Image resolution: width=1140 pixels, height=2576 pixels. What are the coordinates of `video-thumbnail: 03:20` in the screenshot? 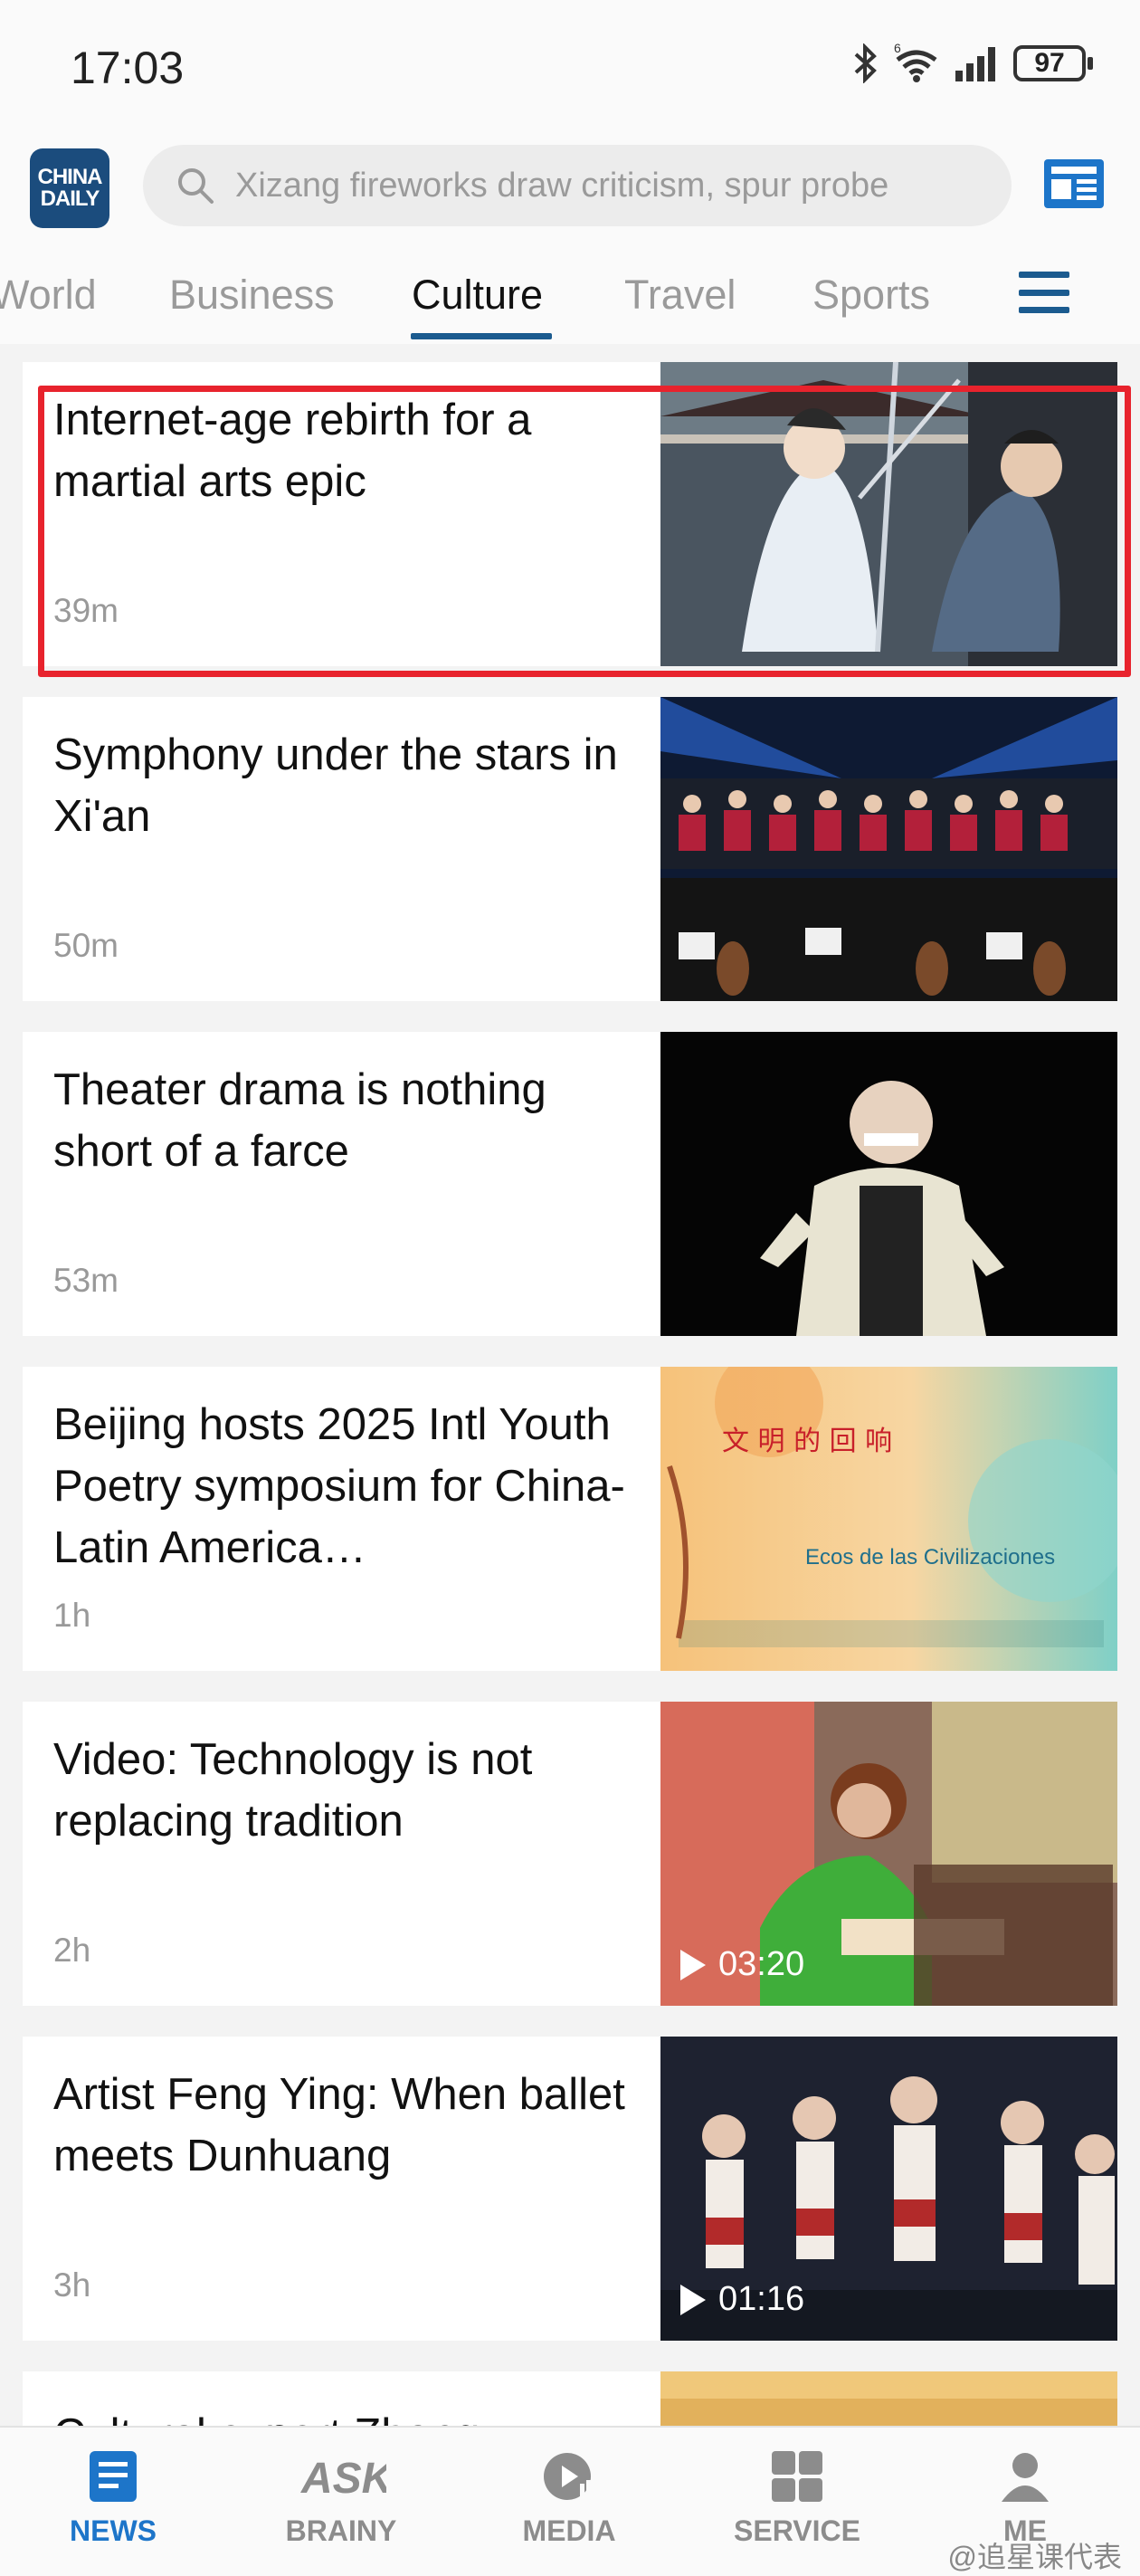 It's located at (889, 1854).